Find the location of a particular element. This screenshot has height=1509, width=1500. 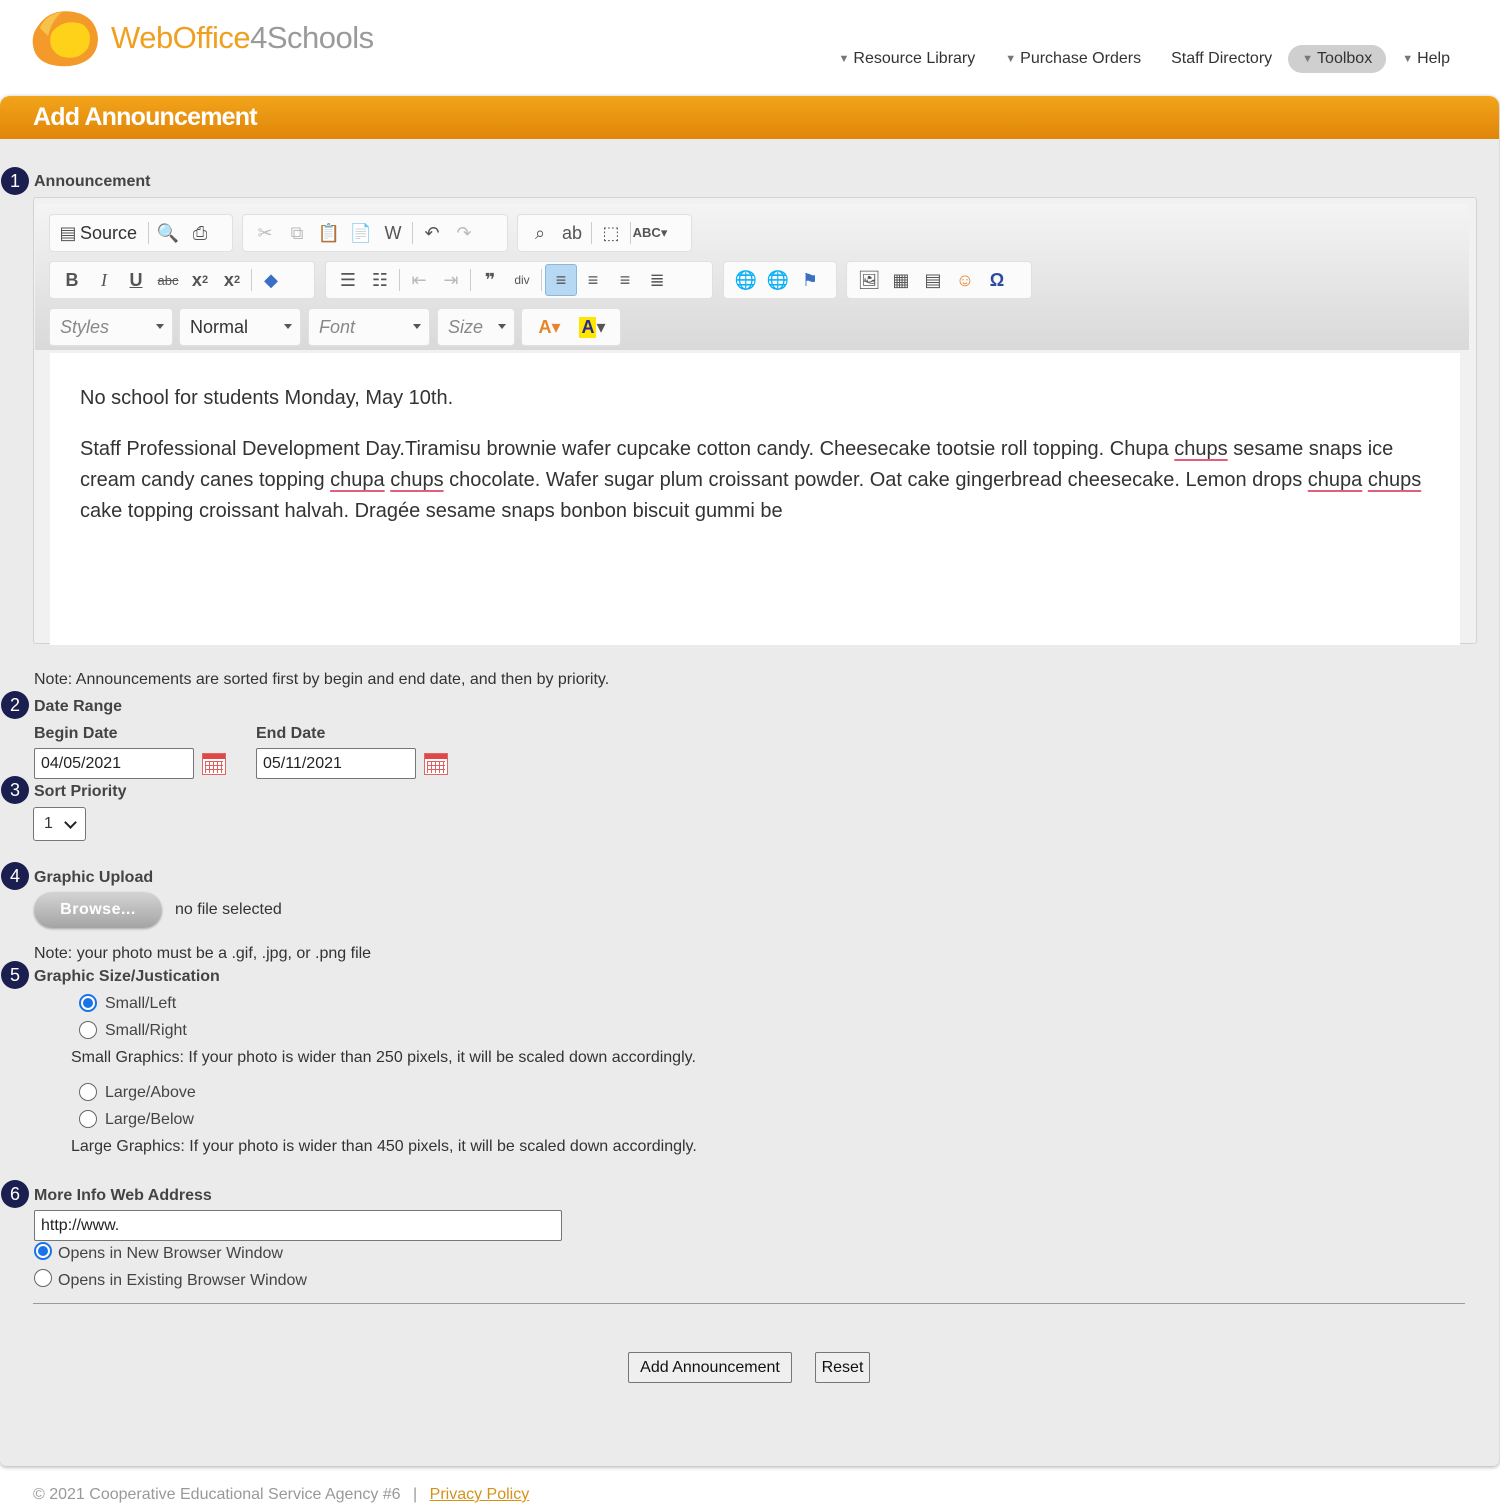

select-all-icon: ⬚ is located at coordinates (611, 233).